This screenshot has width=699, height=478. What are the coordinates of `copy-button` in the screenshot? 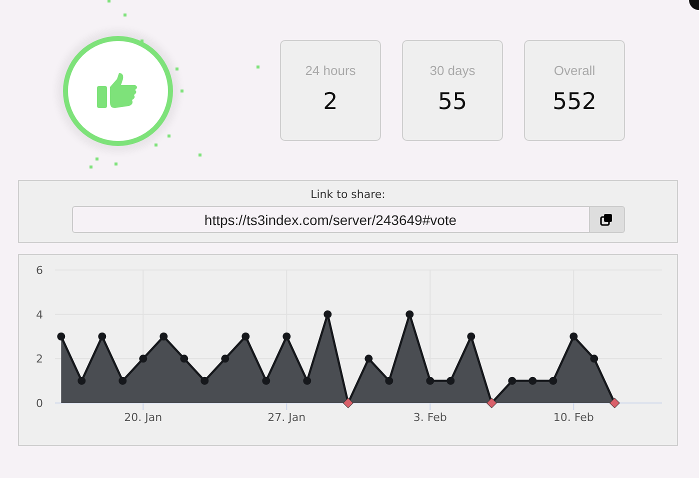 It's located at (607, 219).